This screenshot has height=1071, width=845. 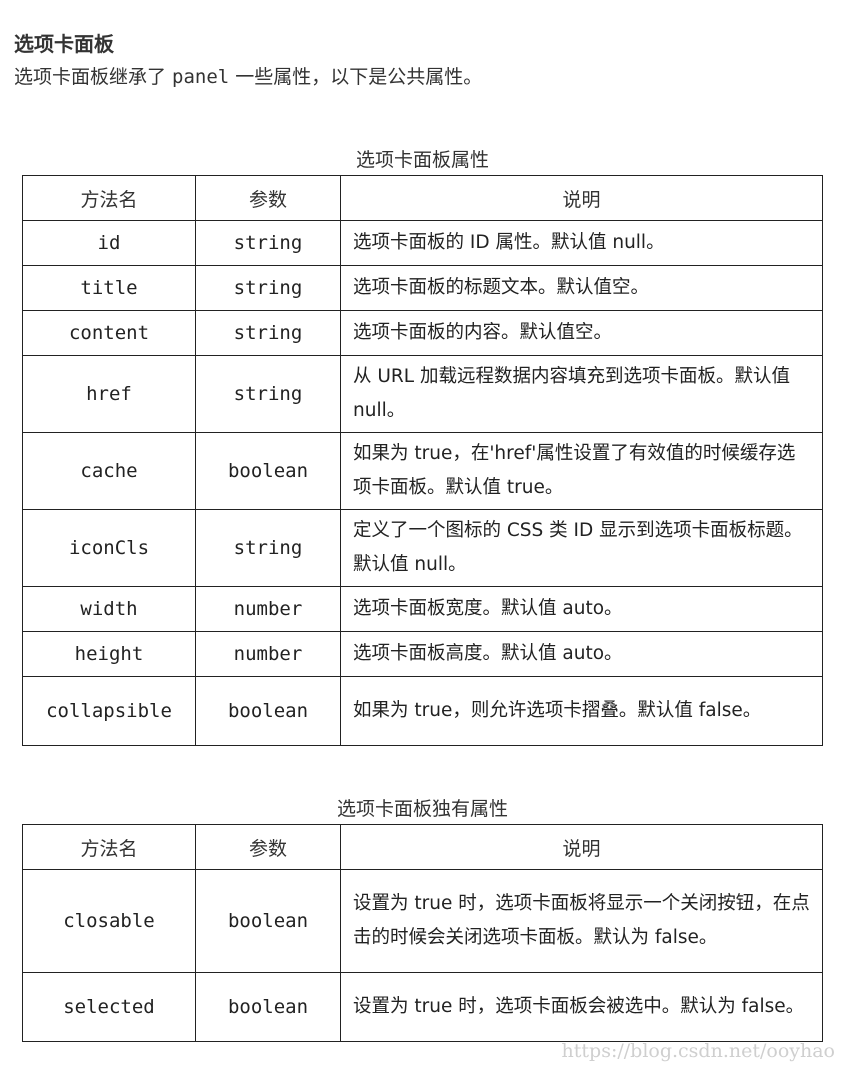 I want to click on intro-text-after: 一些属性，以下是公共属性。, so click(x=356, y=77).